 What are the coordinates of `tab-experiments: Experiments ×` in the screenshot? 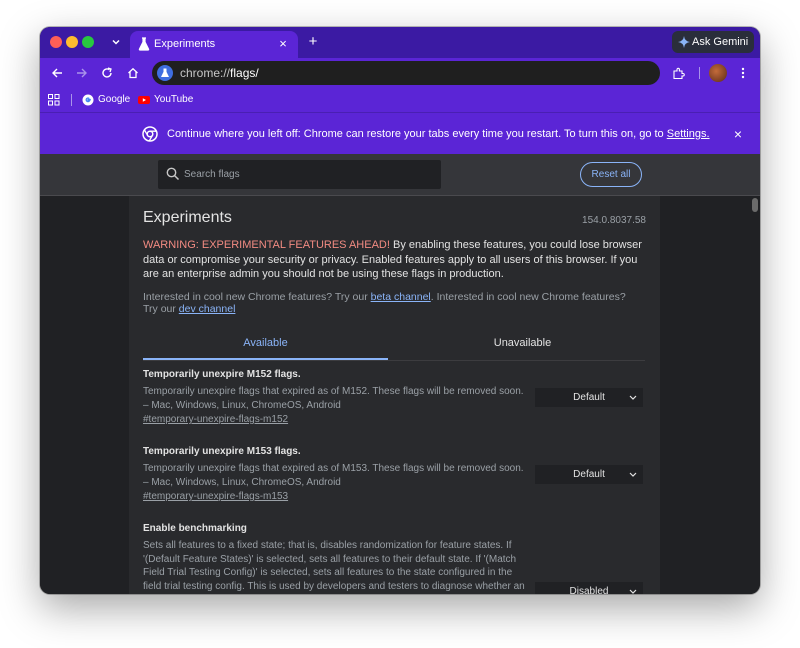 It's located at (214, 44).